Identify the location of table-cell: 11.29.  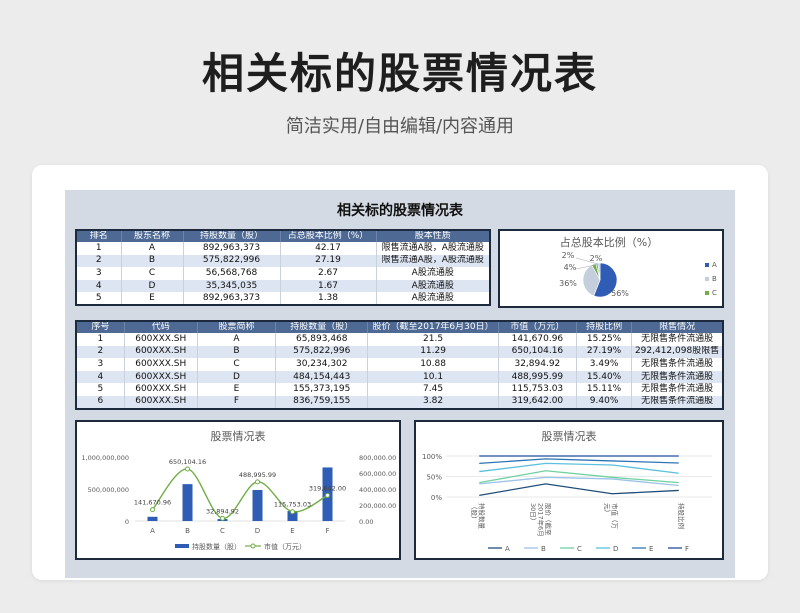
(433, 352).